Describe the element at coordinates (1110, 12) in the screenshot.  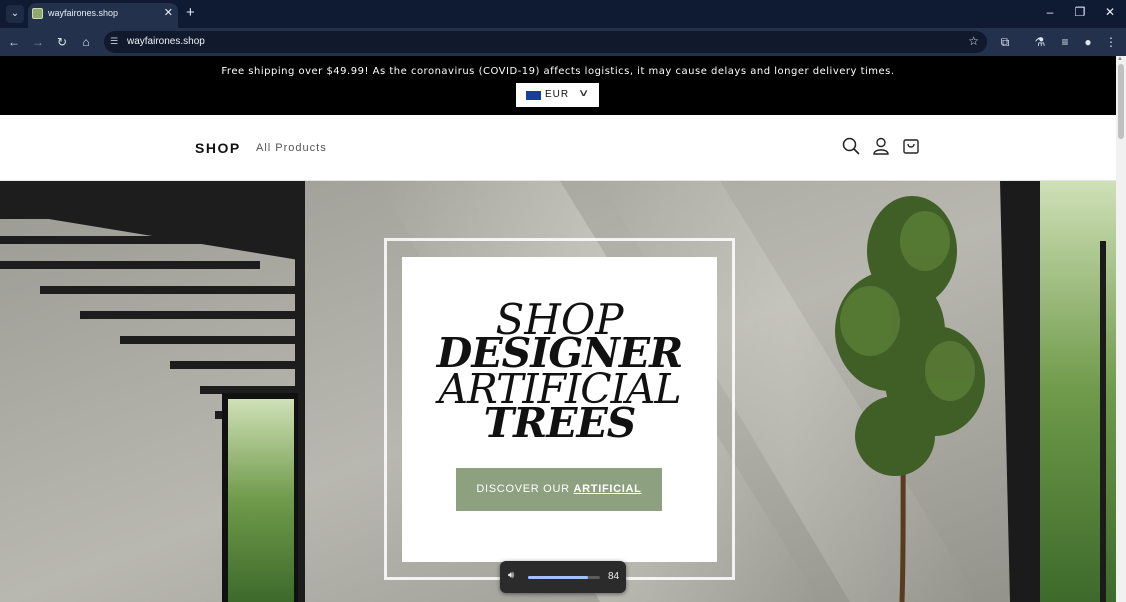
I see `close-window-icon: ✕` at that location.